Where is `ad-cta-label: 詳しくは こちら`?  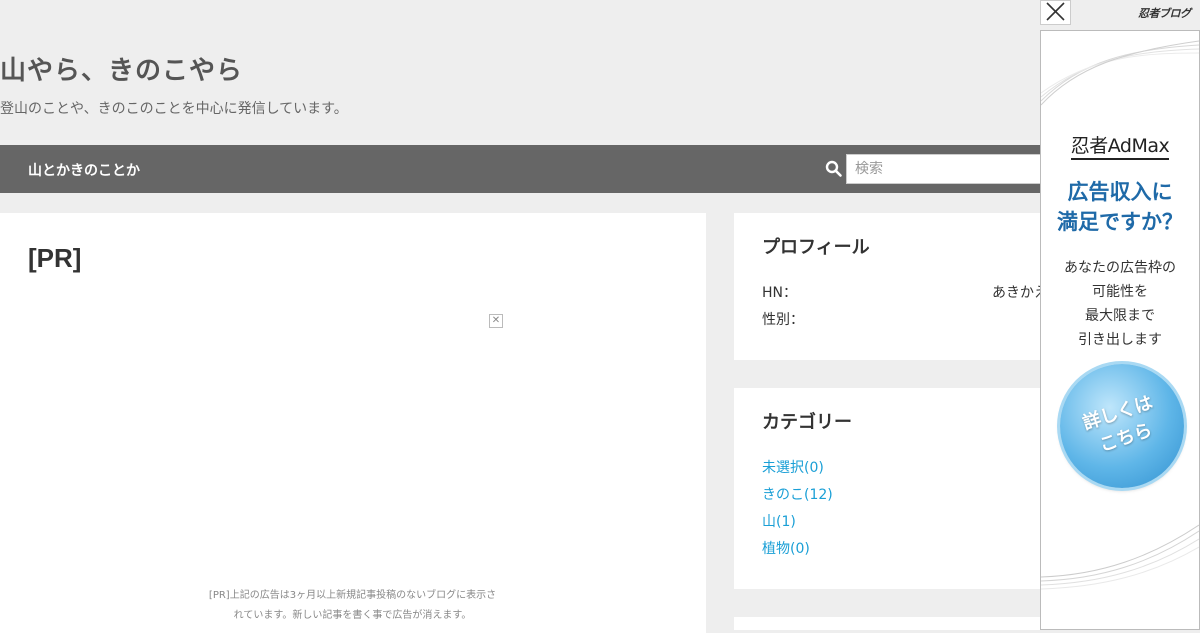 ad-cta-label: 詳しくは こちら is located at coordinates (1118, 424).